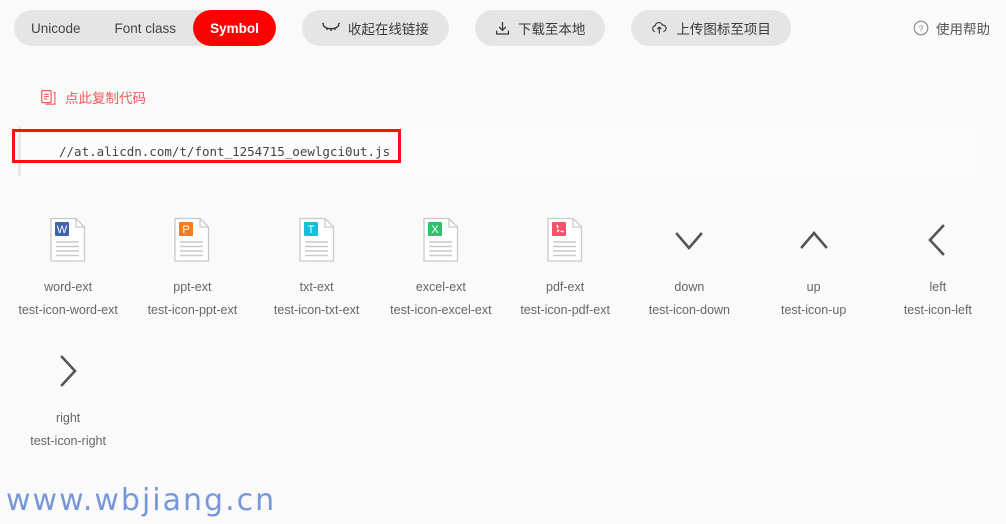  Describe the element at coordinates (68, 371) in the screenshot. I see `chevron-right-icon` at that location.